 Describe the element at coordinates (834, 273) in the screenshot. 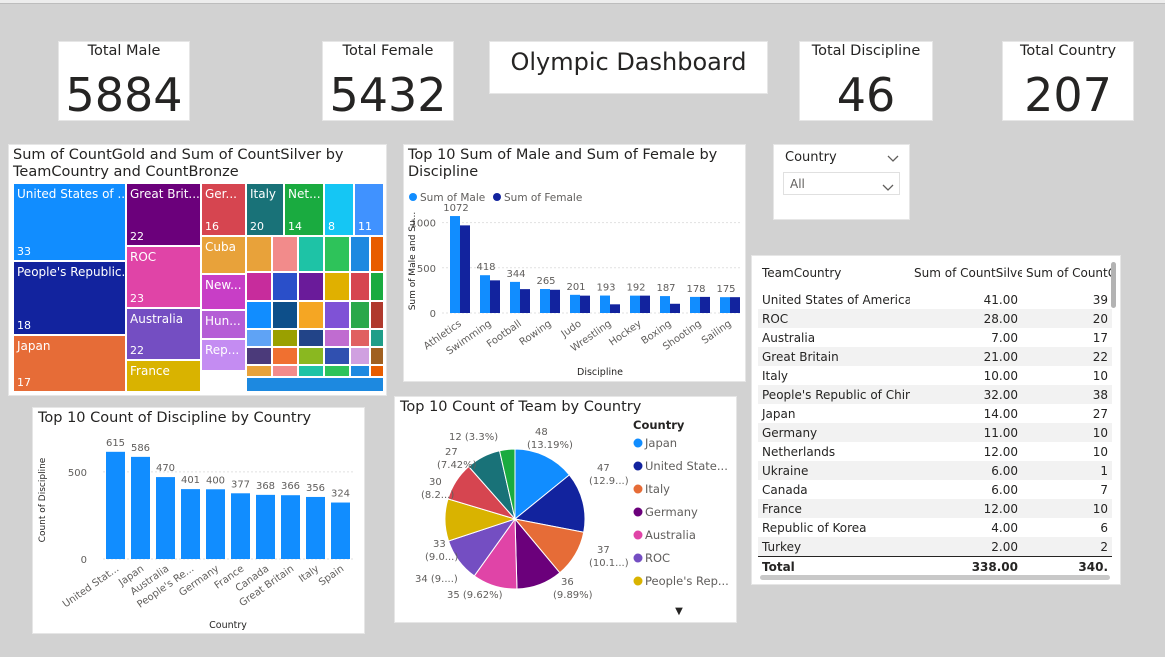

I see `column-header: TeamCountry` at that location.